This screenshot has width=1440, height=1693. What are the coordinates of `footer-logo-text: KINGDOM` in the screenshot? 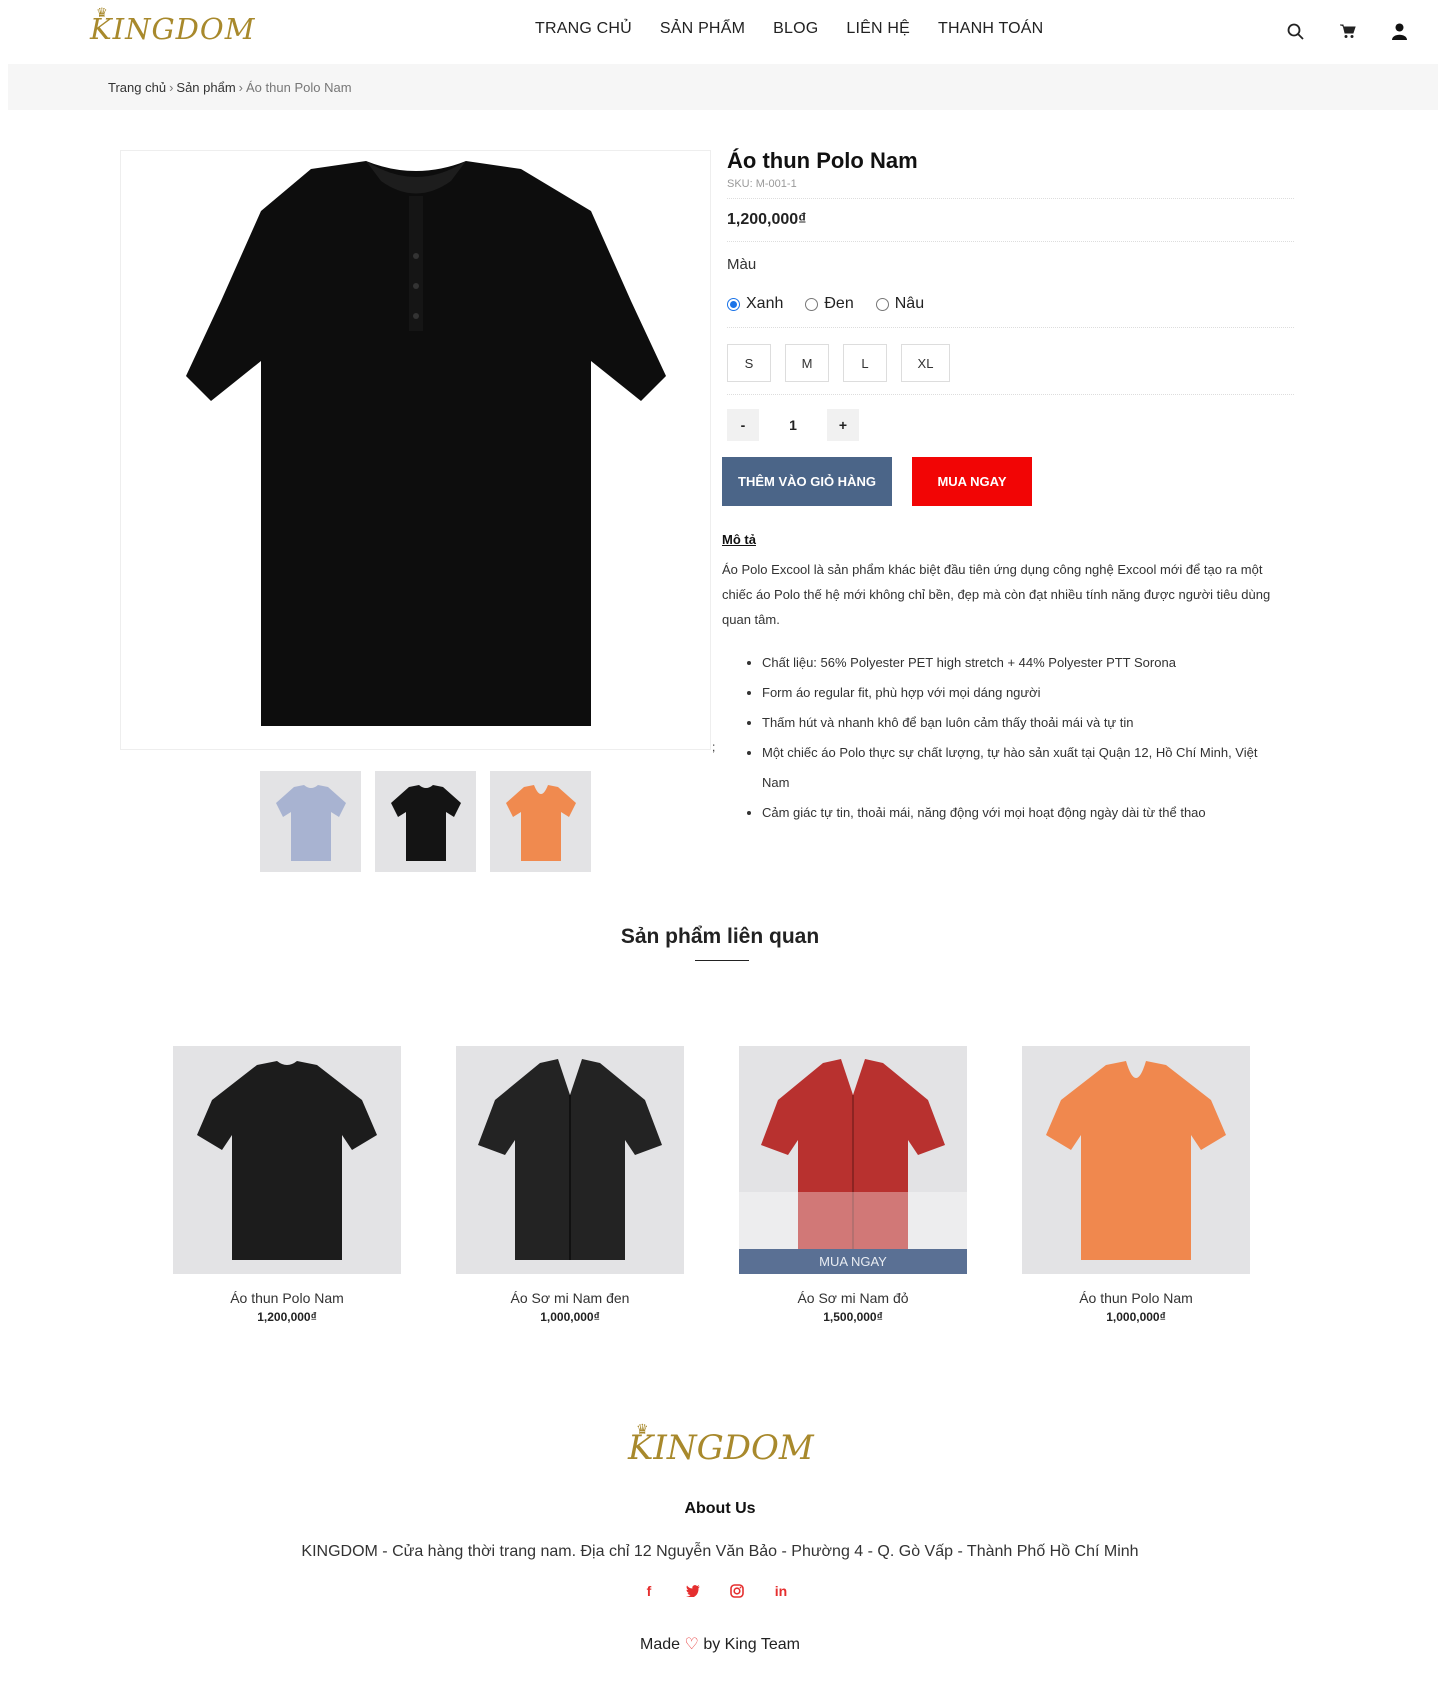 It's located at (721, 1448).